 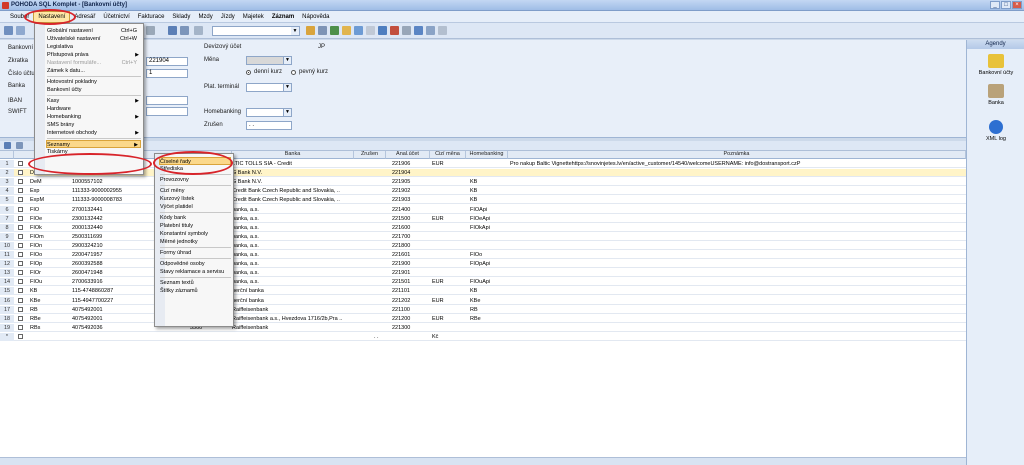 I want to click on filter-icon, so click(x=334, y=30).